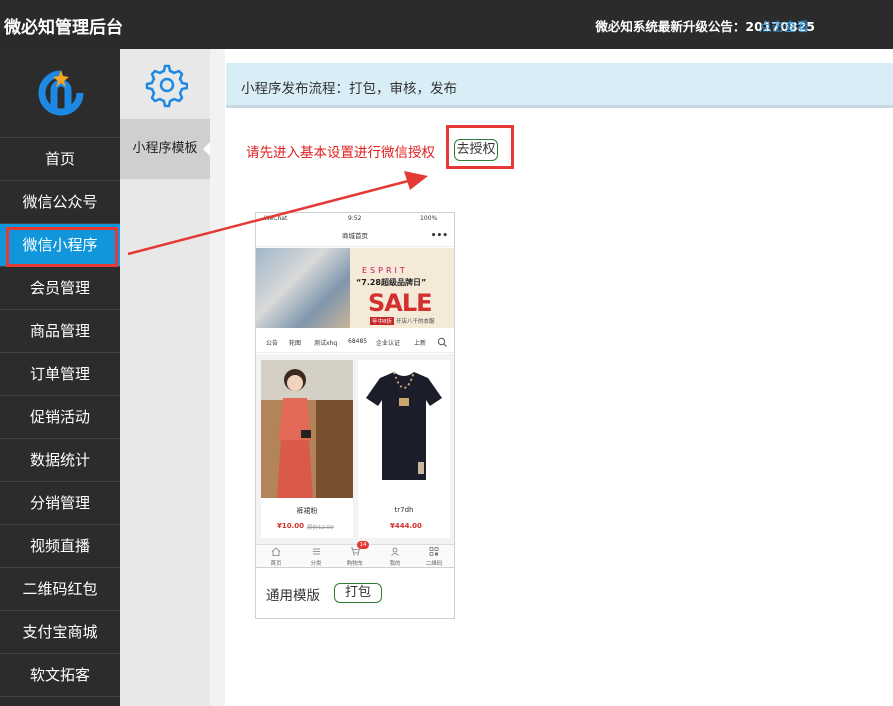 This screenshot has height=706, width=893. Describe the element at coordinates (388, 343) in the screenshot. I see `category-item: 企业认证` at that location.